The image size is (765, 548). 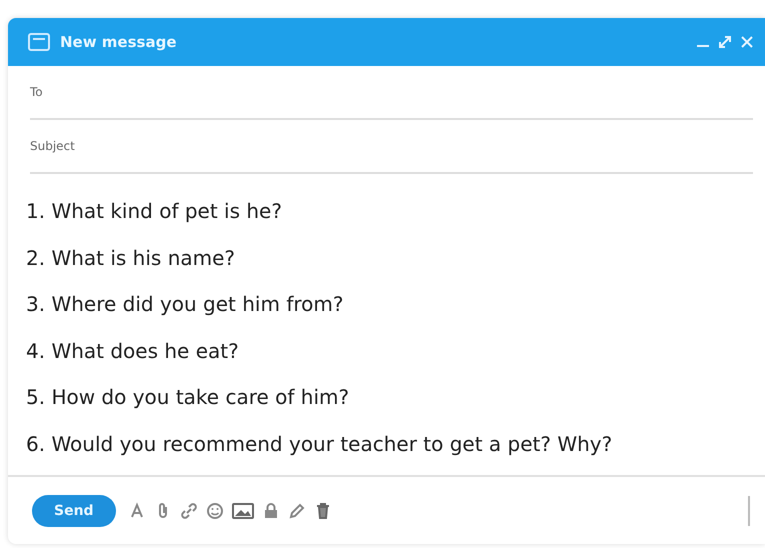 I want to click on more-icon, so click(x=749, y=511).